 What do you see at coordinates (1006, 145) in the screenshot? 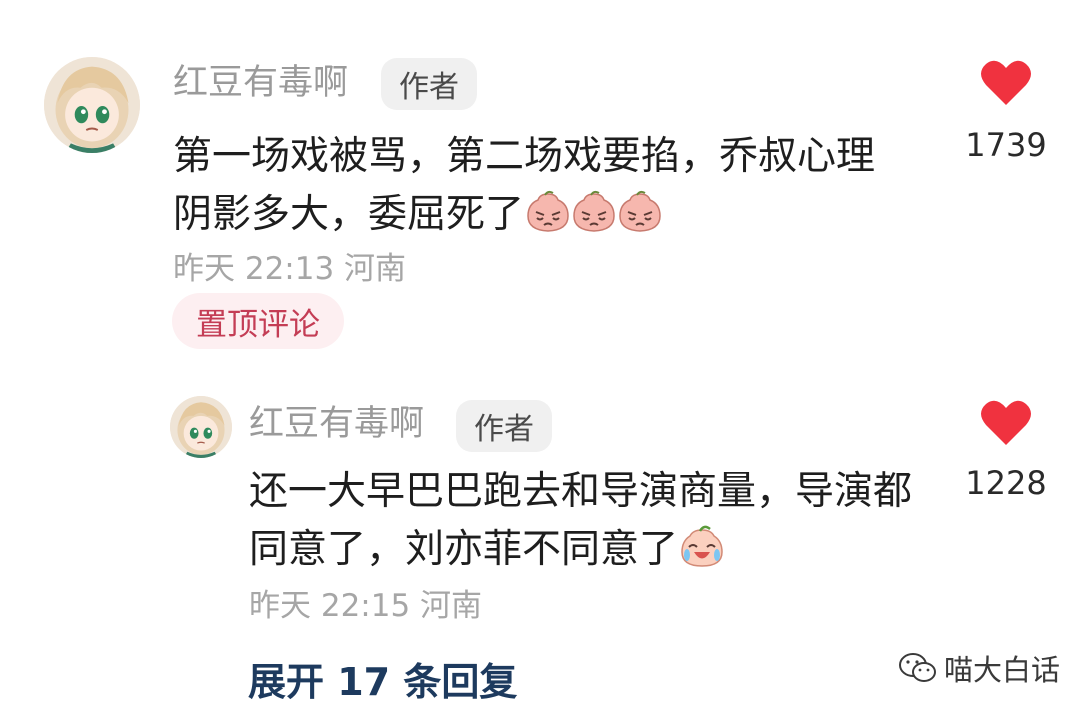
I see `like-count: 1739` at bounding box center [1006, 145].